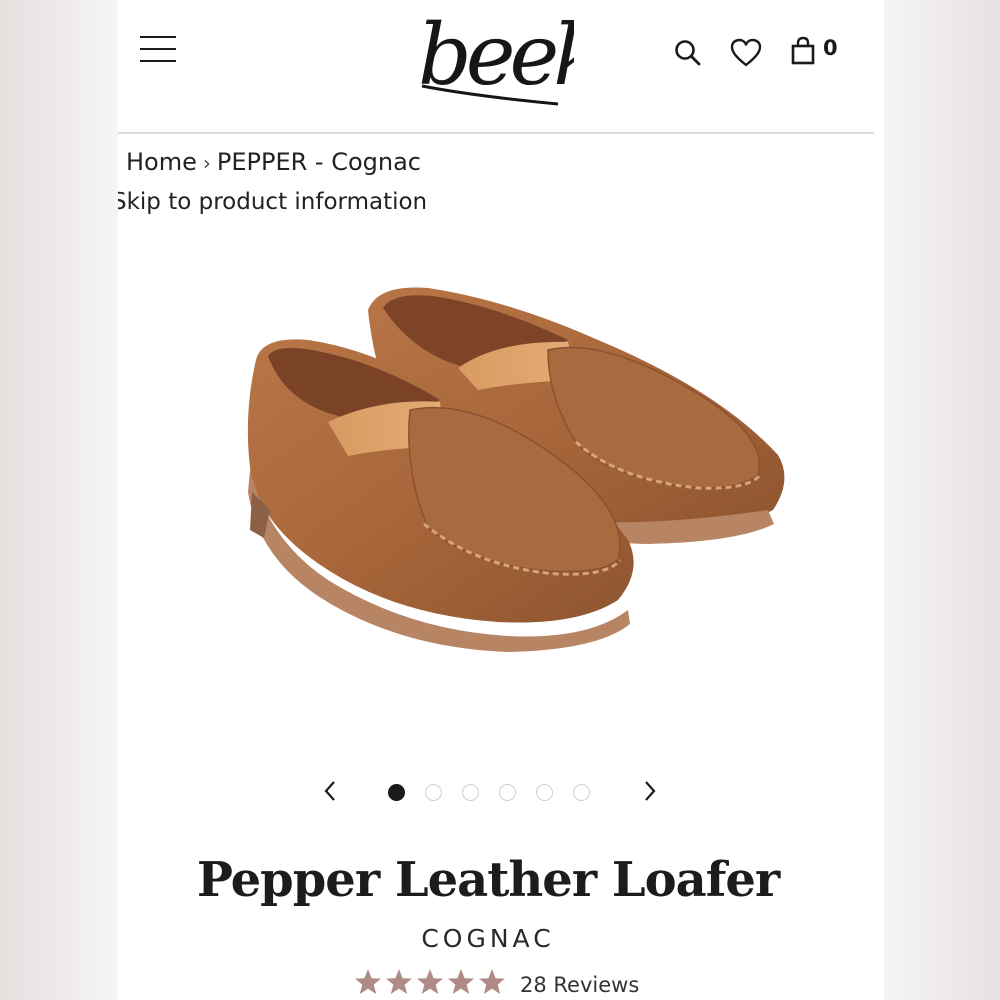 This screenshot has height=1000, width=1000. Describe the element at coordinates (942, 500) in the screenshot. I see `background-right-margin` at that location.